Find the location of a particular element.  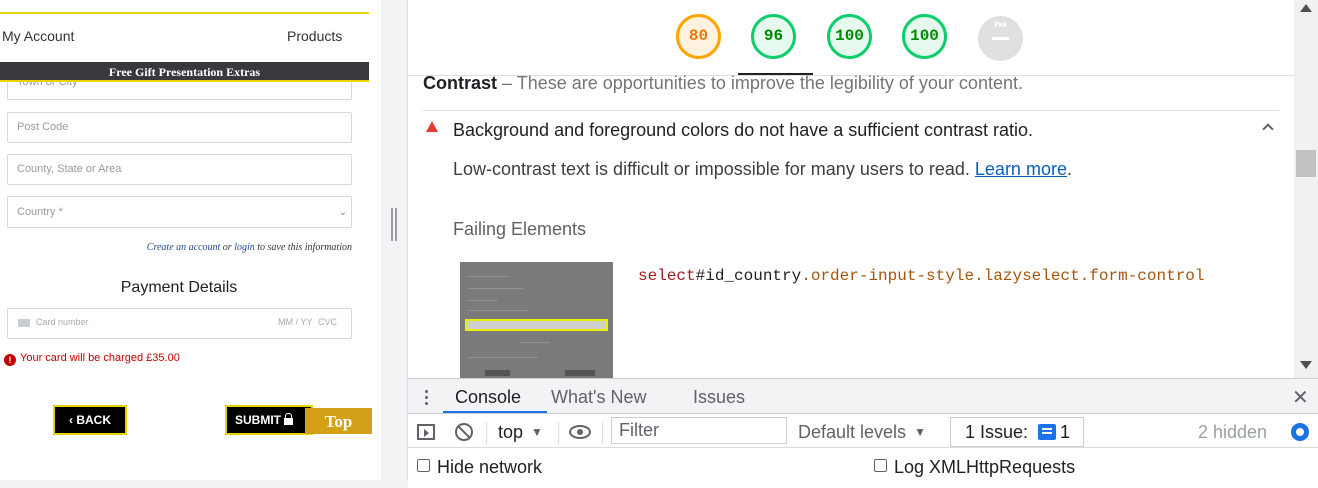

county-field: County, State or Area is located at coordinates (179, 169).